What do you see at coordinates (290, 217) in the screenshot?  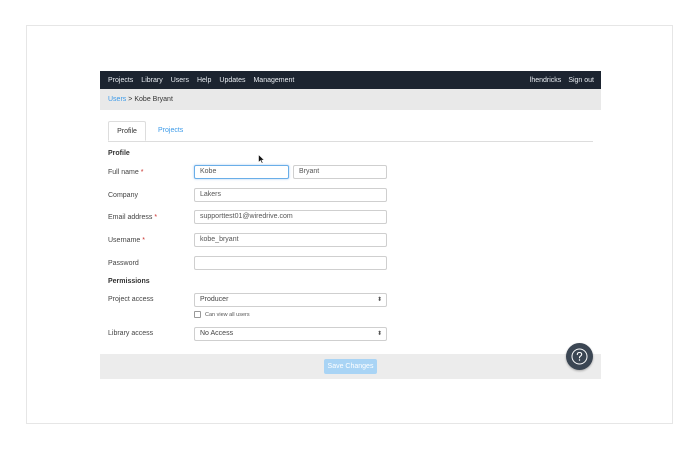 I see `email-field: supporttest01@wiredrive.com` at bounding box center [290, 217].